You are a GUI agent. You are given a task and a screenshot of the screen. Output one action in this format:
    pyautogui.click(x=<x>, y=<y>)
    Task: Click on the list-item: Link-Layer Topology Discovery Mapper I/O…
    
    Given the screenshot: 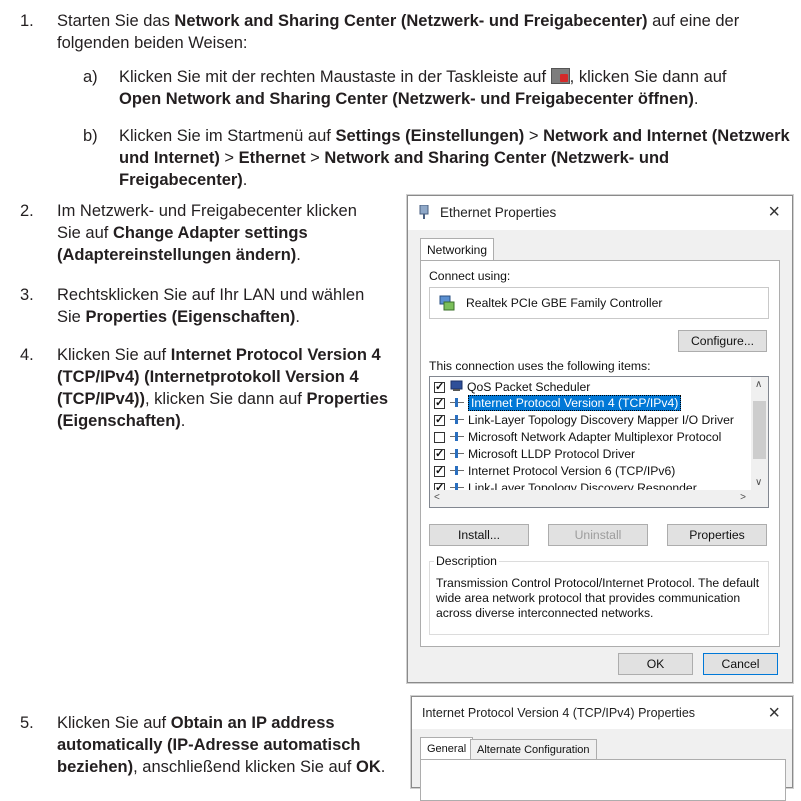 What is the action you would take?
    pyautogui.click(x=584, y=420)
    